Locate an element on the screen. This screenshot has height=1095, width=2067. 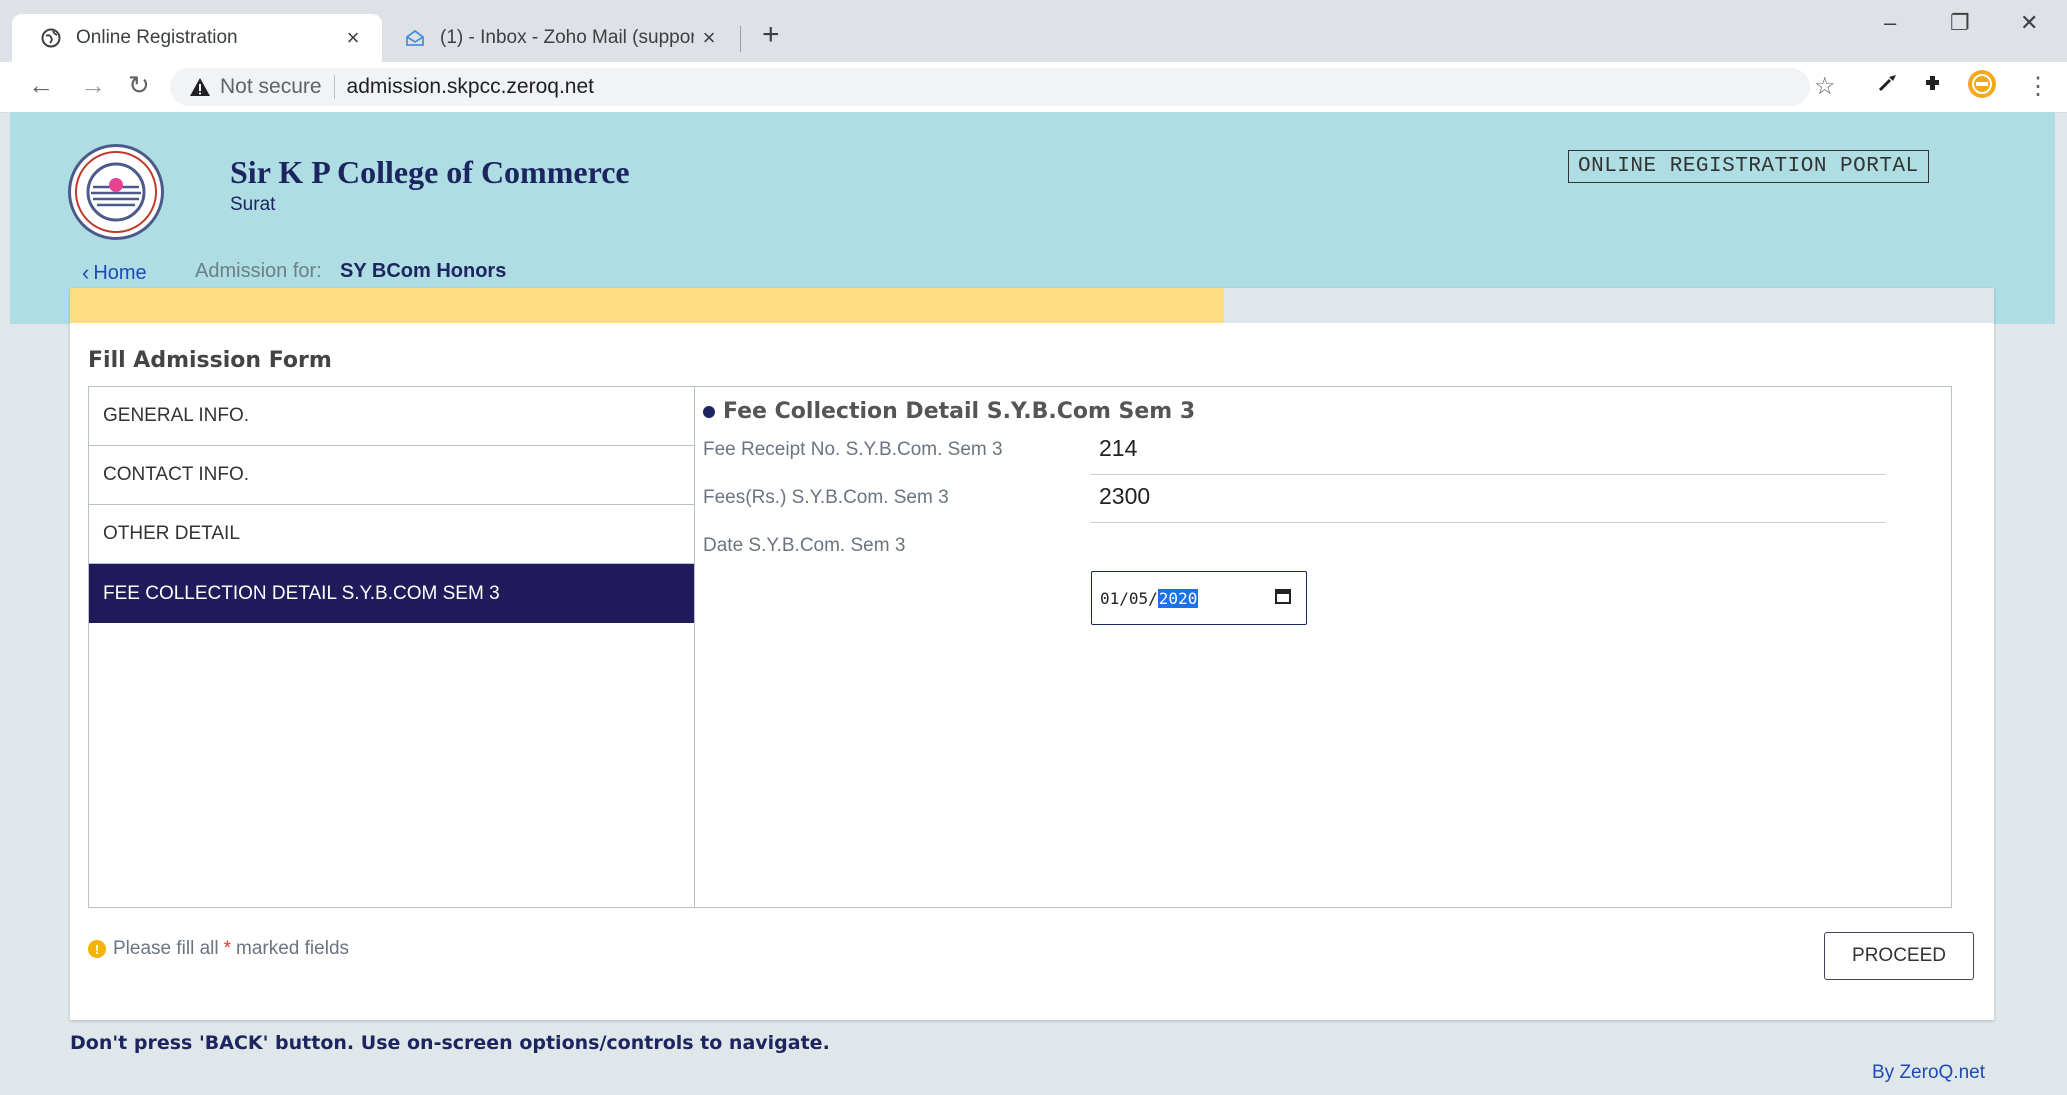
reload-icon: ↻ is located at coordinates (139, 85).